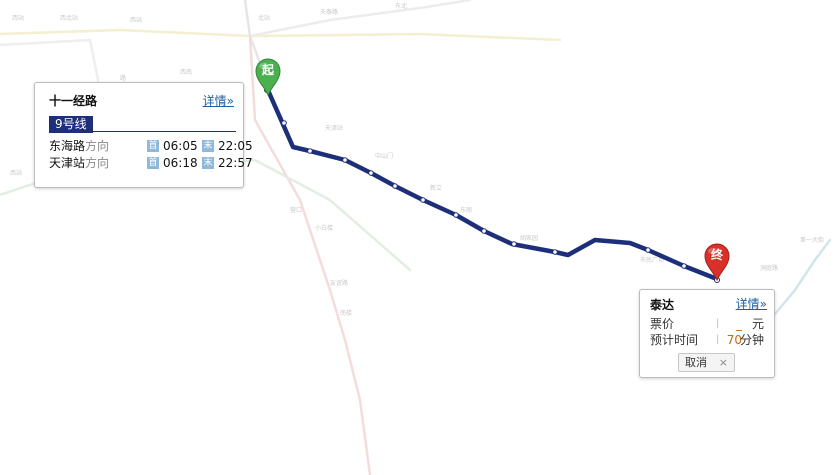 Image resolution: width=838 pixels, height=475 pixels. What do you see at coordinates (268, 77) in the screenshot?
I see `start-marker: 起` at bounding box center [268, 77].